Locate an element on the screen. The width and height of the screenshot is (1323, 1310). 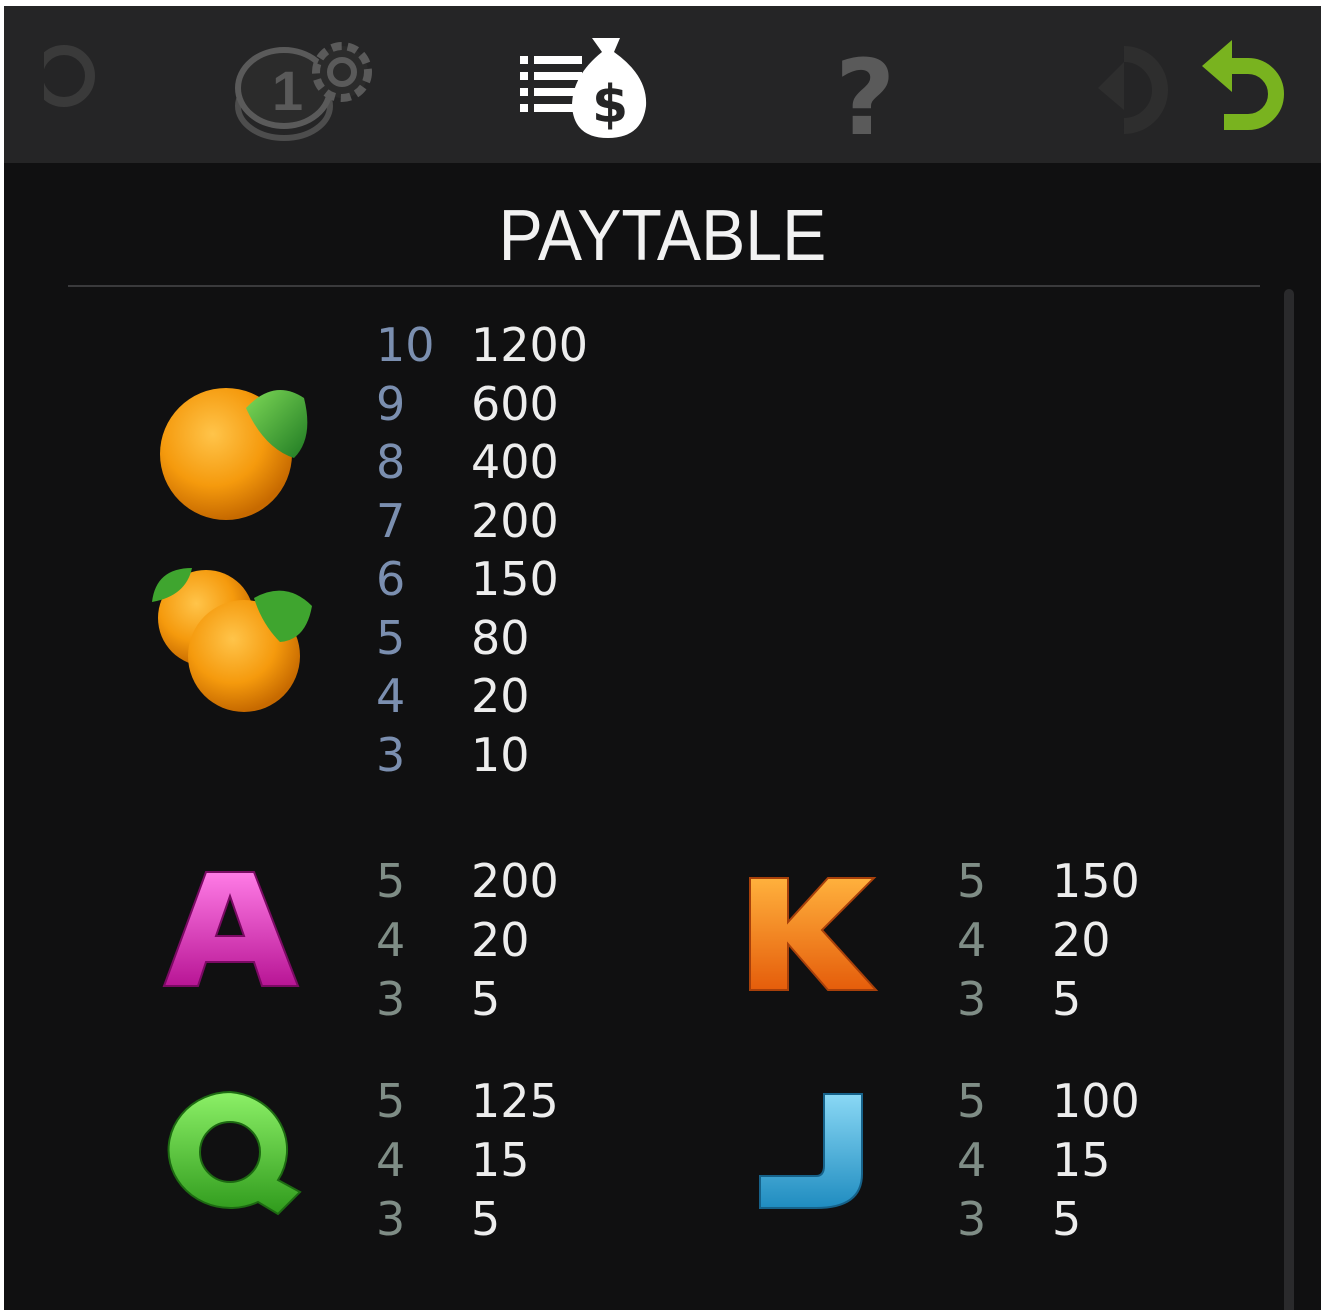
help-icon: ? is located at coordinates (869, 84).